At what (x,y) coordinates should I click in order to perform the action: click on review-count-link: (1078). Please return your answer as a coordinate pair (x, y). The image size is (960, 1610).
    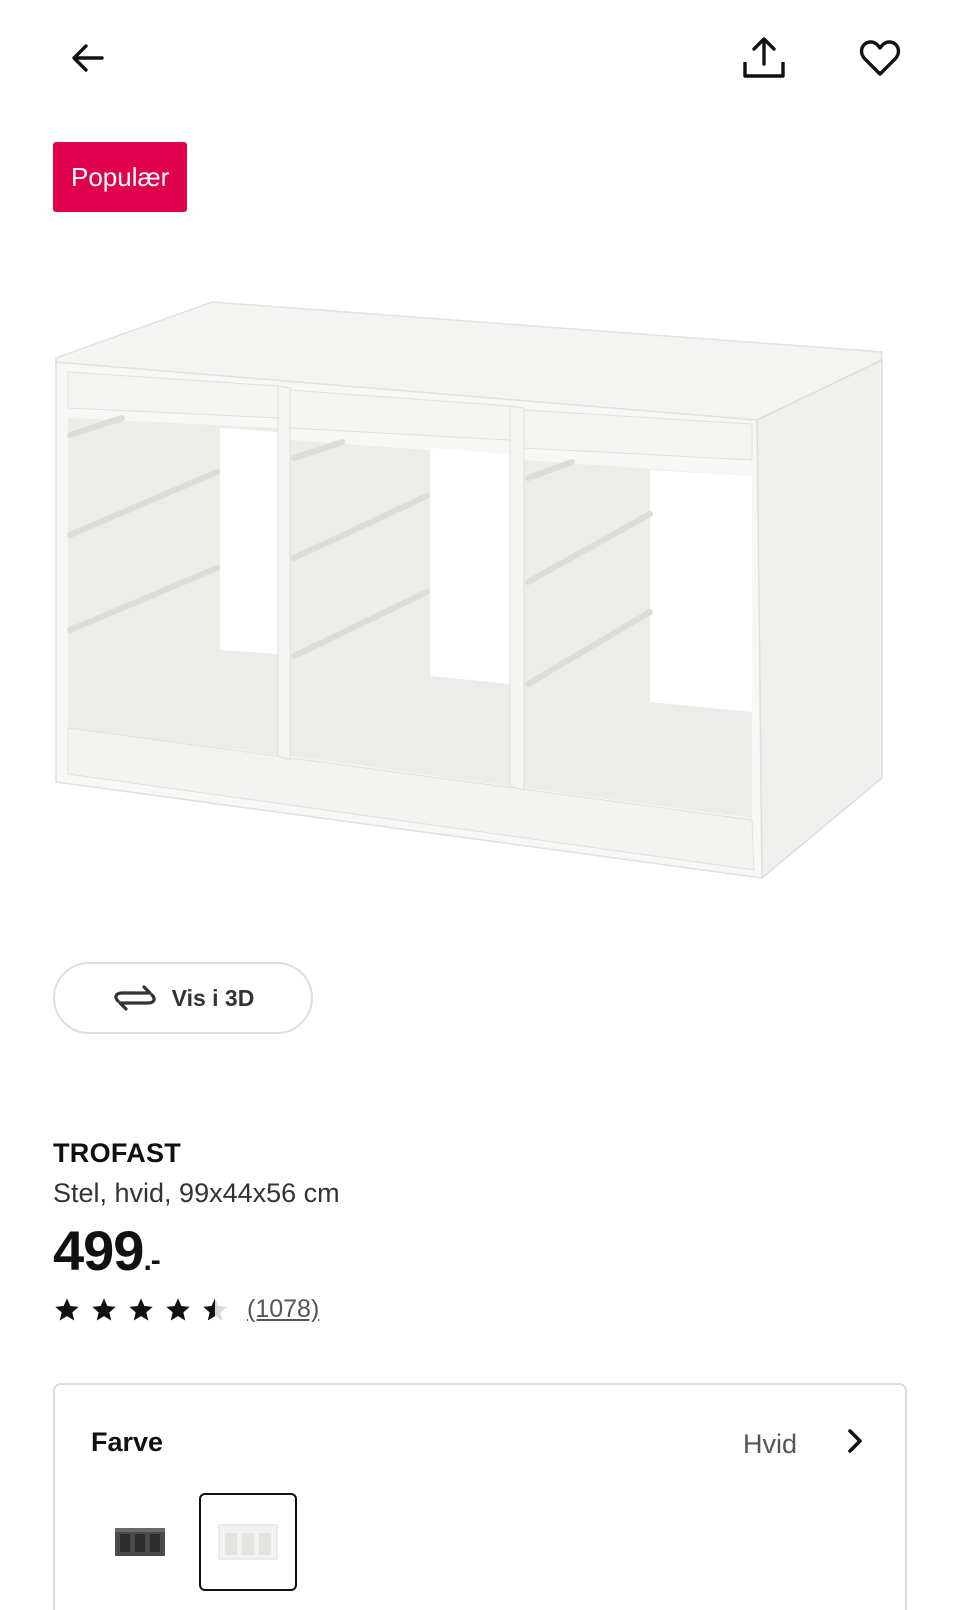
    Looking at the image, I should click on (283, 1309).